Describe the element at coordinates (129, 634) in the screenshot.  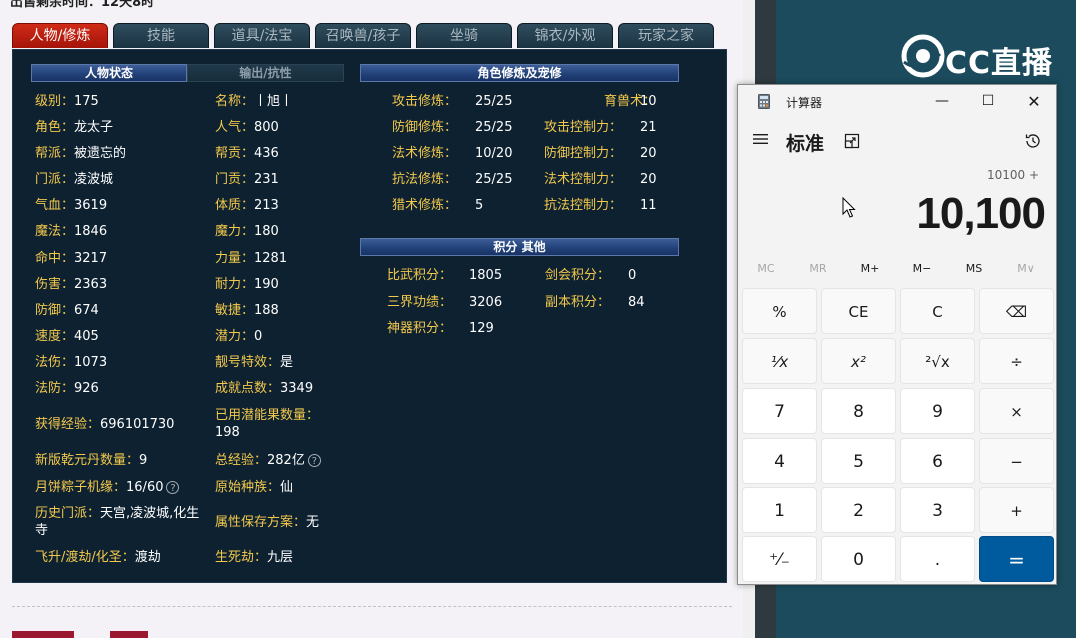
I see `secondary-button` at that location.